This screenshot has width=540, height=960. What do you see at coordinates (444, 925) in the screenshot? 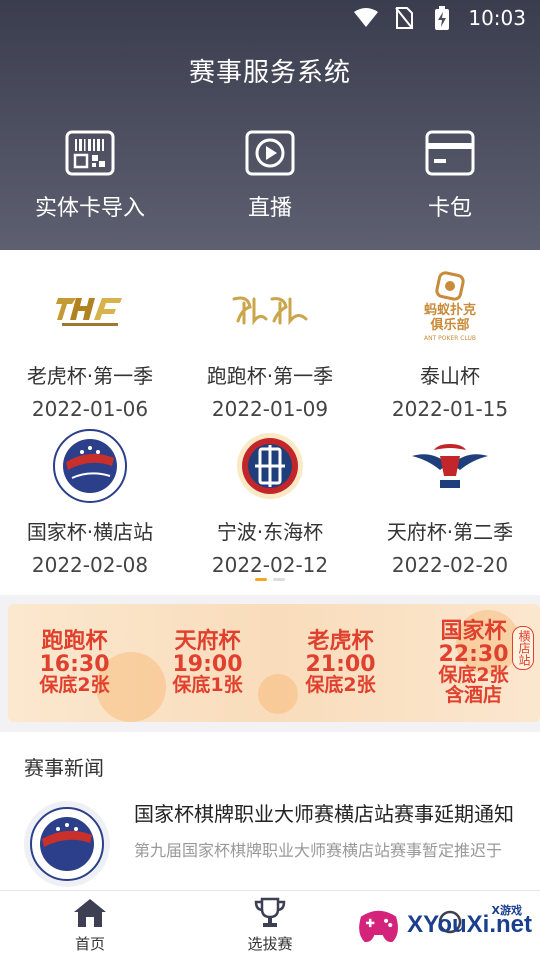
I see `watermark: XYouXi.net X游戏` at bounding box center [444, 925].